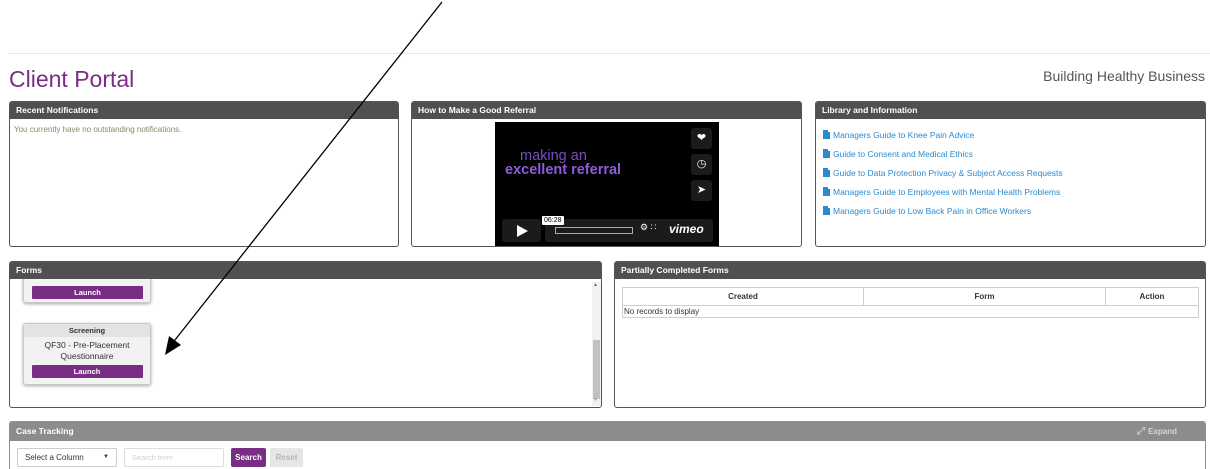  What do you see at coordinates (563, 170) in the screenshot?
I see `video-title-line-2: excellent referral` at bounding box center [563, 170].